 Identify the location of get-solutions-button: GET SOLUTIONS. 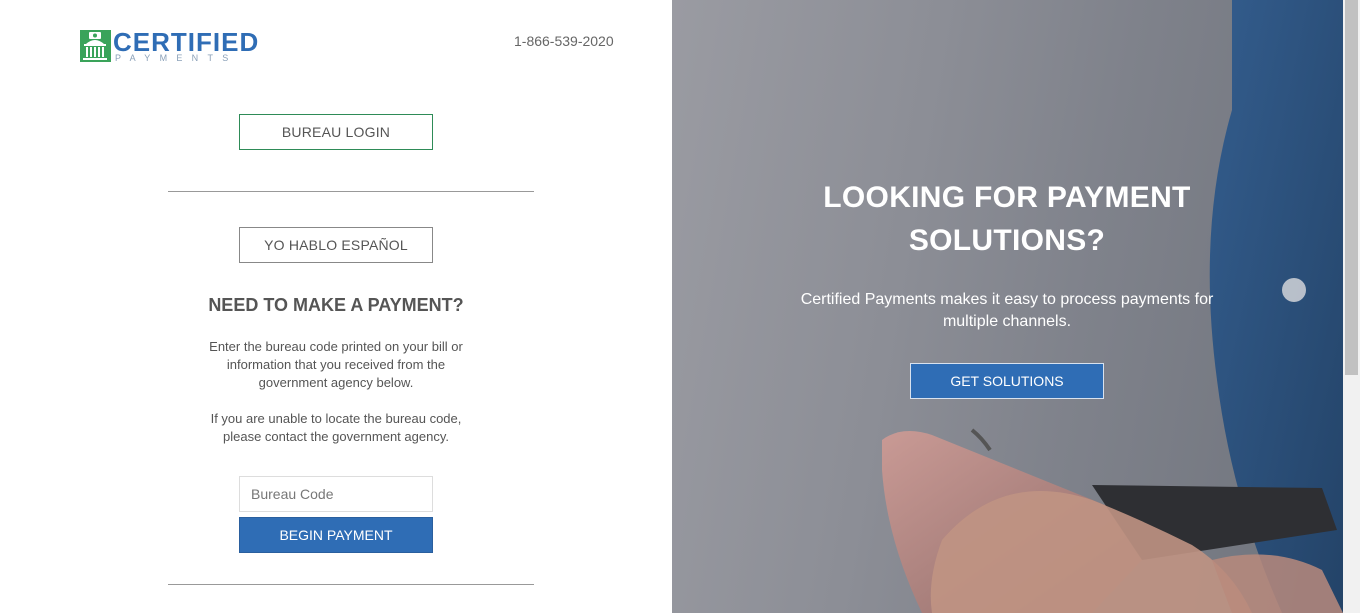
(1007, 381).